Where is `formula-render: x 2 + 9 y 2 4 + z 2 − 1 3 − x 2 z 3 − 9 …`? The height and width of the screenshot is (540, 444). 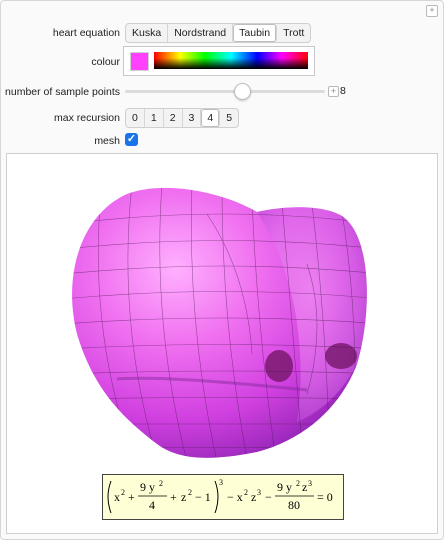
formula-render: x 2 + 9 y 2 4 + z 2 − 1 3 − x 2 z 3 − 9 … is located at coordinates (220, 496).